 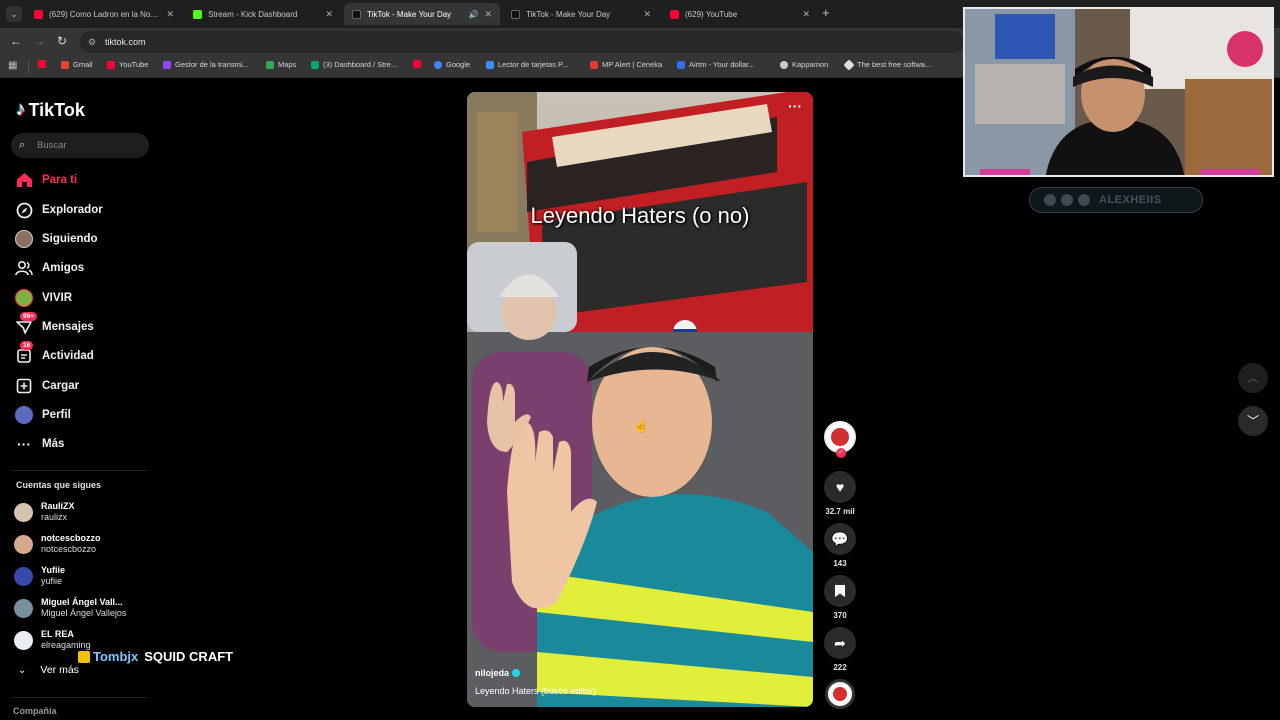 What do you see at coordinates (49, 268) in the screenshot?
I see `nav-item-amigos: Amigos` at bounding box center [49, 268].